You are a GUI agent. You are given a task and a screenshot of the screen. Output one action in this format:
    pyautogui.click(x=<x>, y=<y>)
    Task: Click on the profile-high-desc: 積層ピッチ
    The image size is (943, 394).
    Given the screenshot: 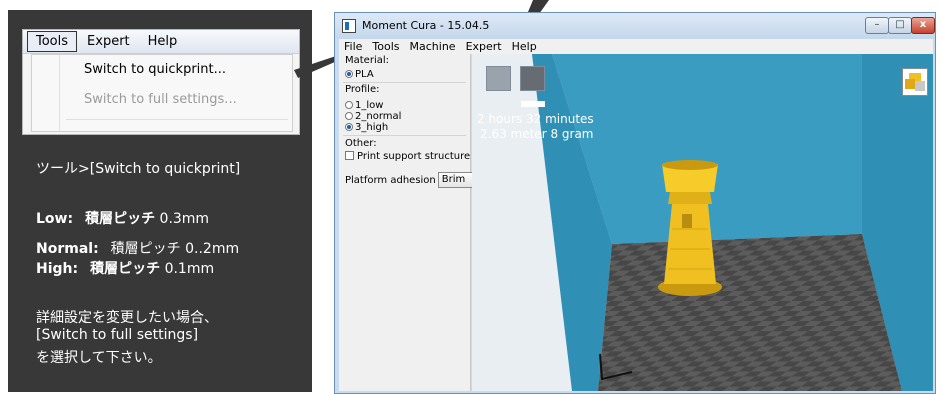 What is the action you would take?
    pyautogui.click(x=125, y=269)
    